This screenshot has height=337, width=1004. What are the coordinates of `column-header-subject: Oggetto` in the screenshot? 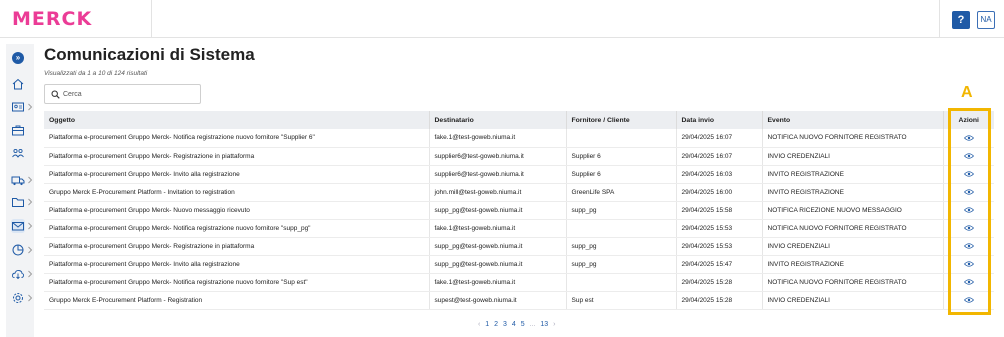 It's located at (237, 120).